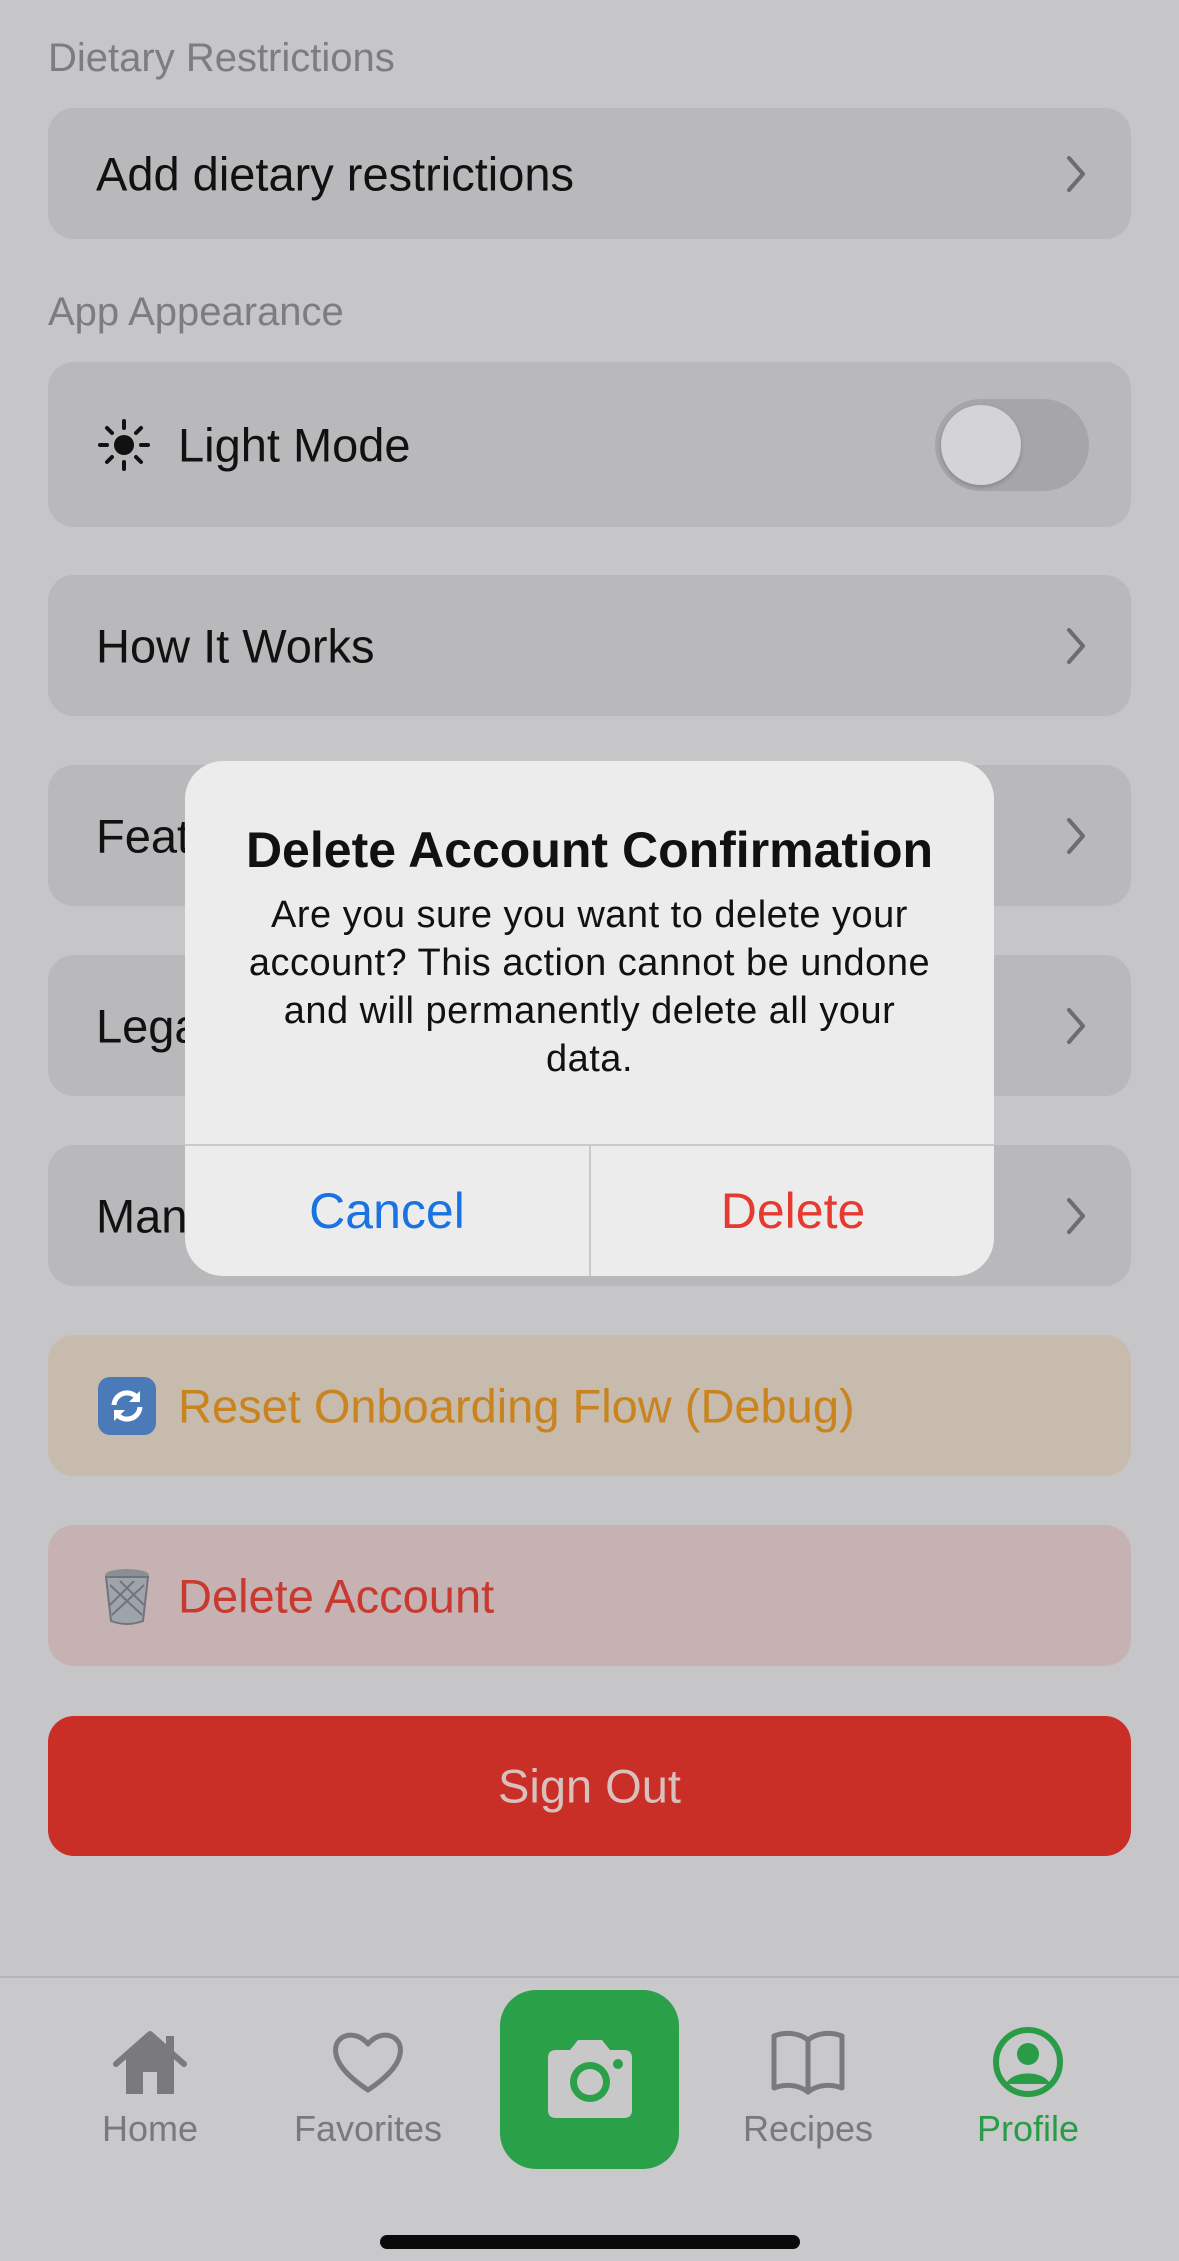 The height and width of the screenshot is (2261, 1179). I want to click on how-it-works-label: How It Works, so click(235, 645).